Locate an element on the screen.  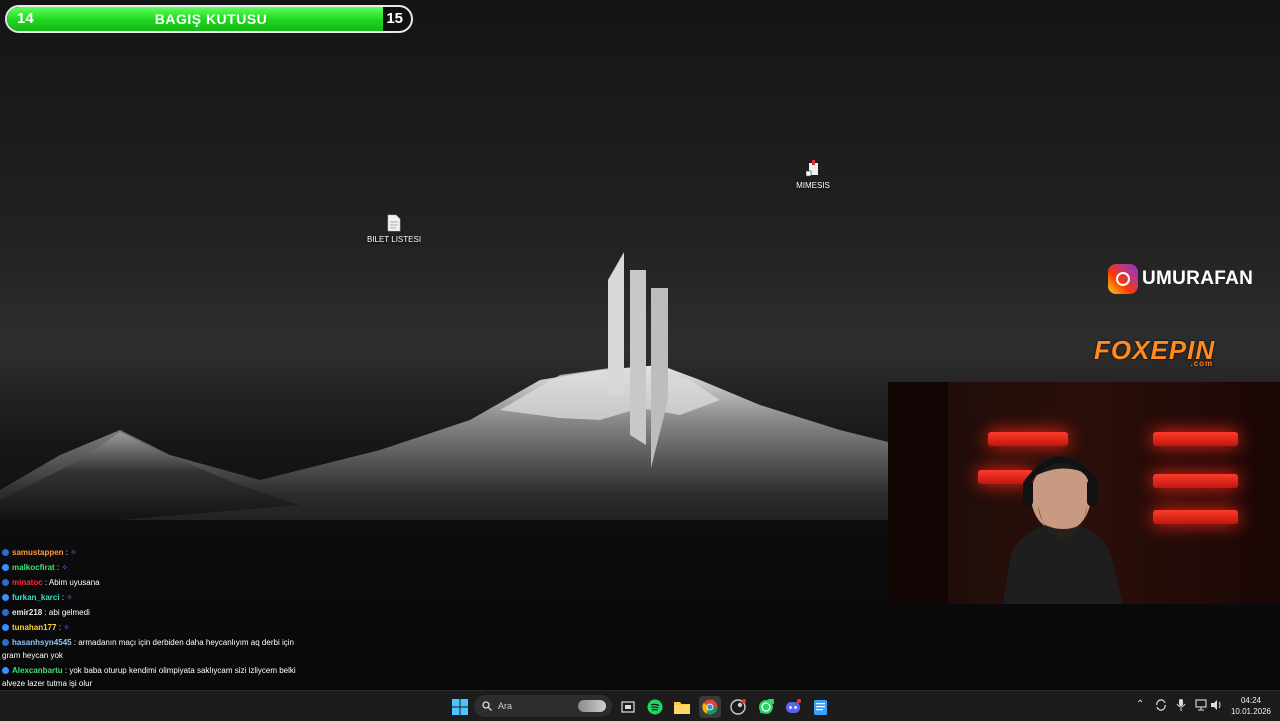
windows-start-icon is located at coordinates (460, 707).